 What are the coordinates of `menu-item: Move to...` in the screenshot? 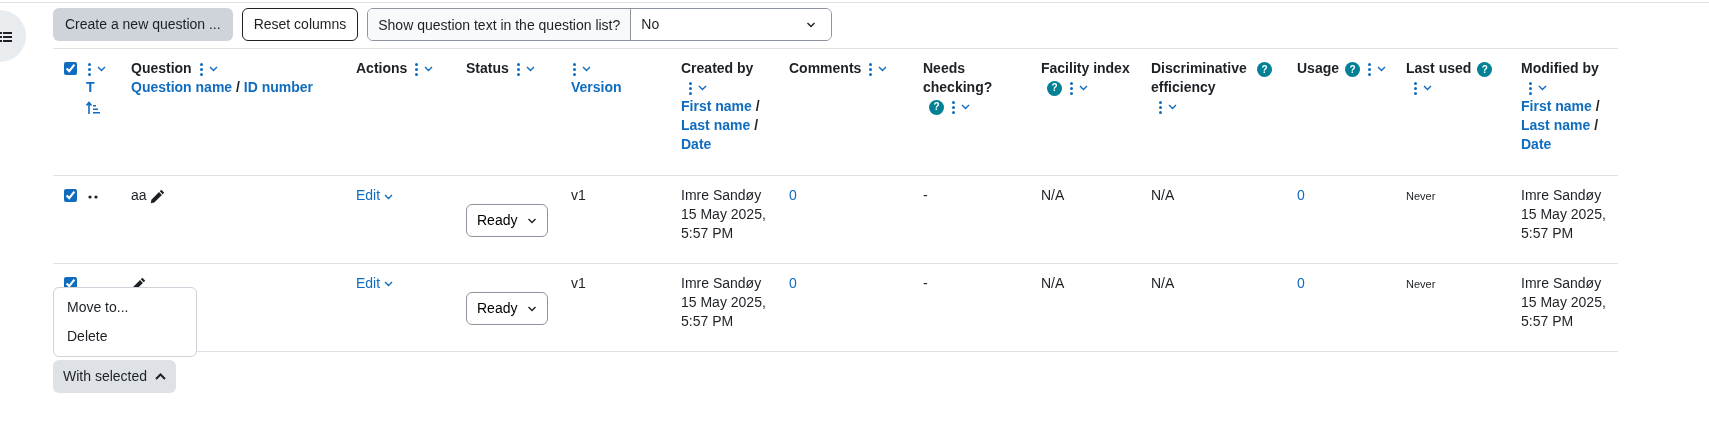 It's located at (125, 307).